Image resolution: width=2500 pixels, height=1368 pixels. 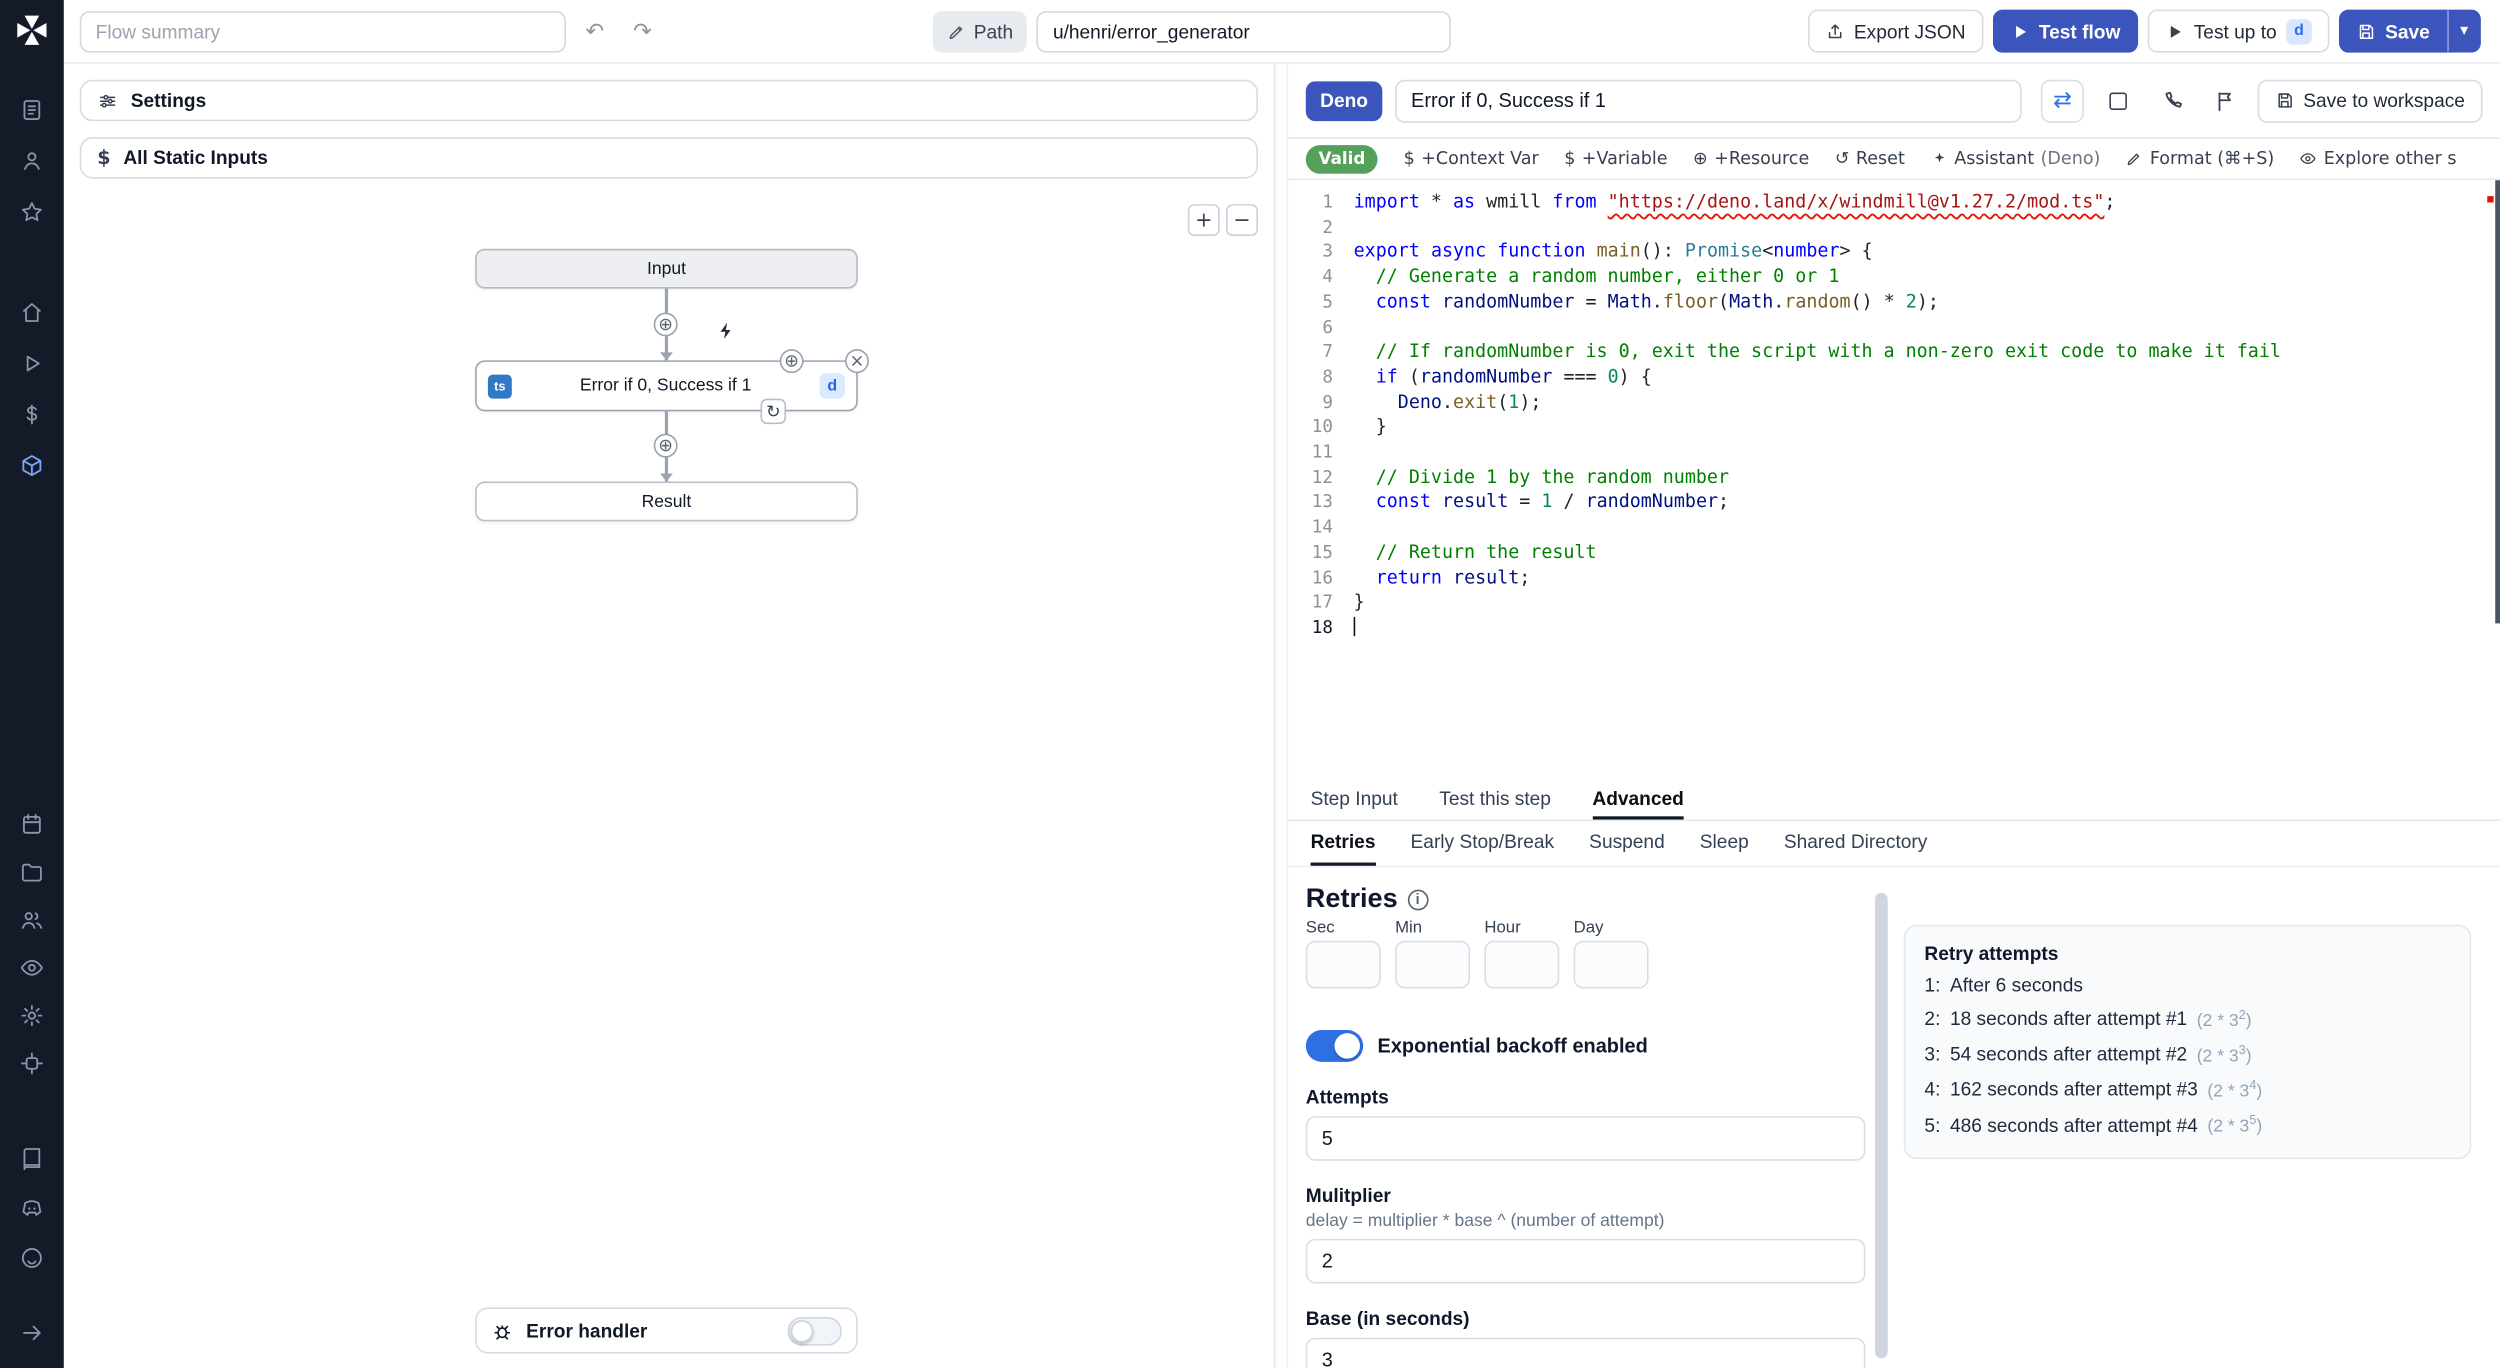 I want to click on add-context-var-button: $ +Context Var, so click(x=1471, y=158).